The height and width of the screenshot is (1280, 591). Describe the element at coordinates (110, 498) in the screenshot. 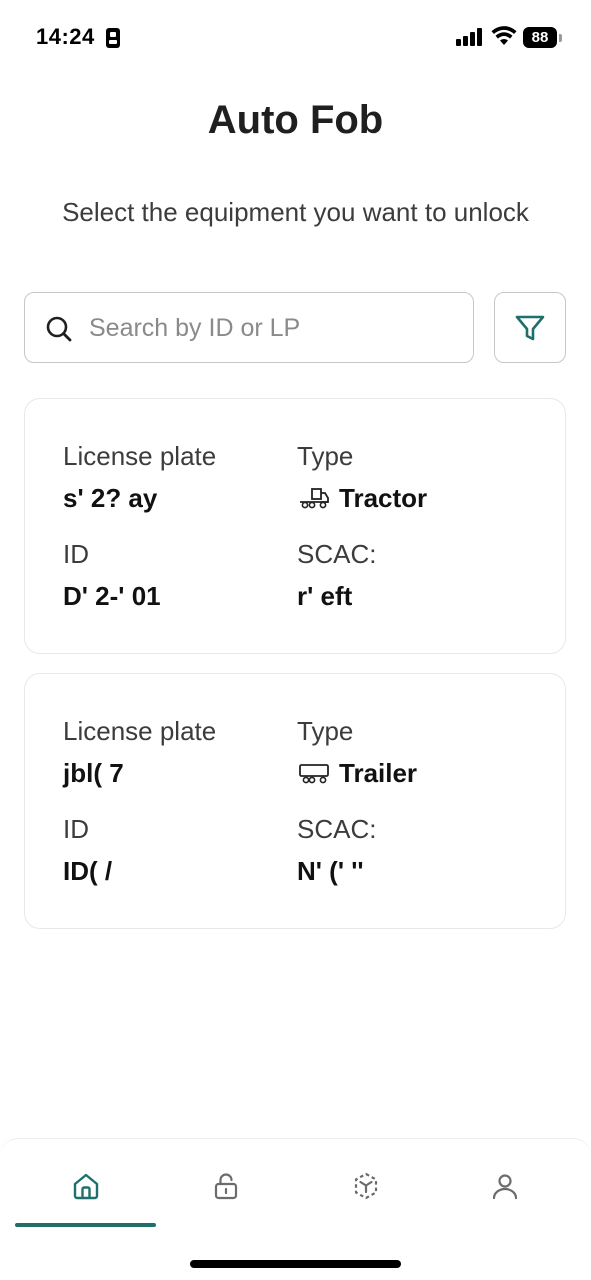

I see `license-plate-value: s' 2? ay` at that location.